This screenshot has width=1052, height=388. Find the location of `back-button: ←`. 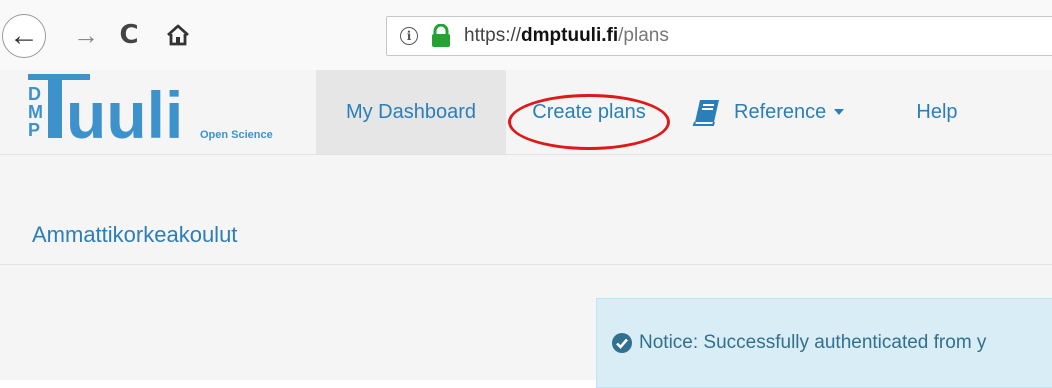

back-button: ← is located at coordinates (24, 36).